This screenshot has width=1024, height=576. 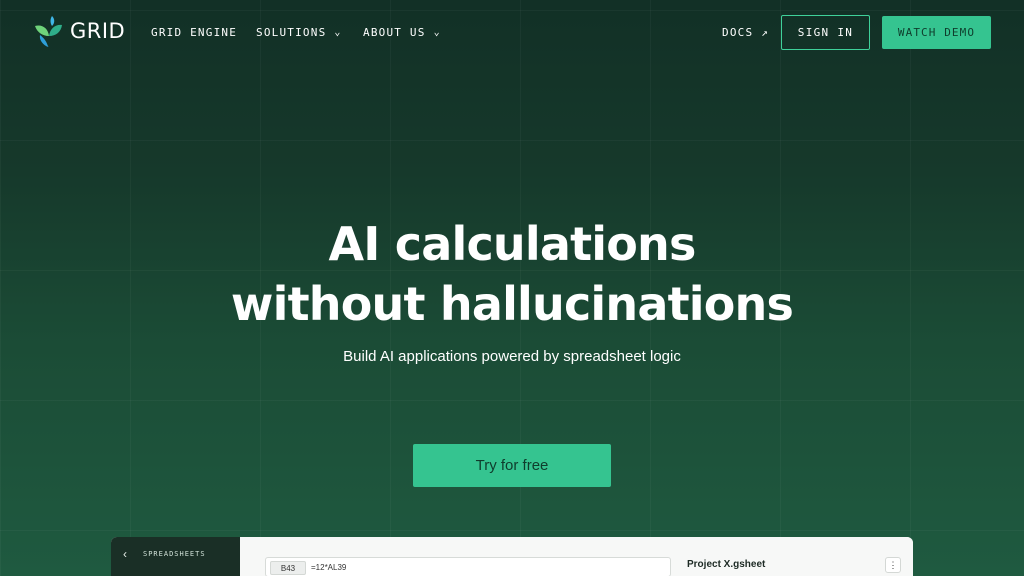 I want to click on spreadsheets-label: SPREADSHEETS, so click(x=174, y=554).